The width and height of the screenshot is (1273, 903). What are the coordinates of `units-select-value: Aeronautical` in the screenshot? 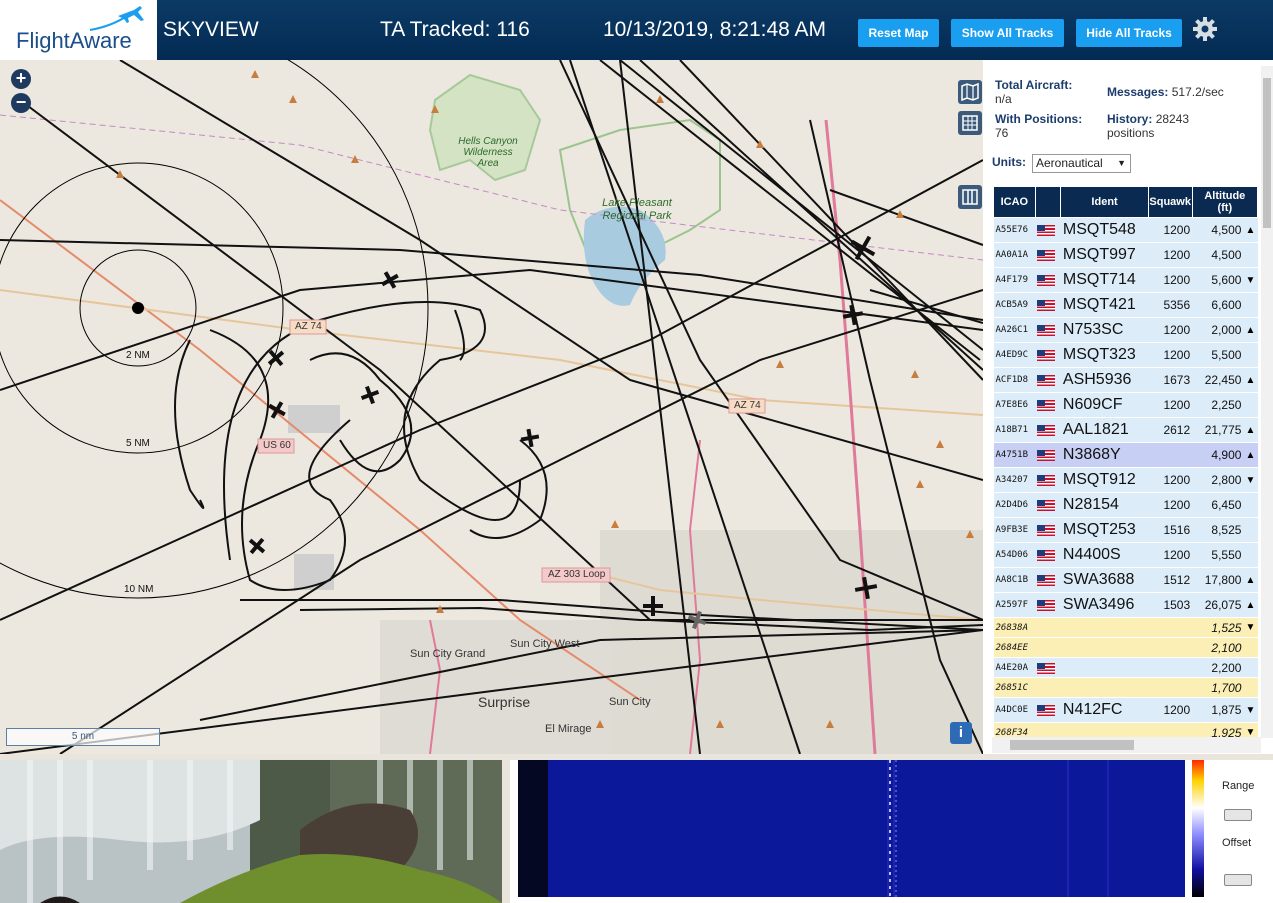 It's located at (1069, 163).